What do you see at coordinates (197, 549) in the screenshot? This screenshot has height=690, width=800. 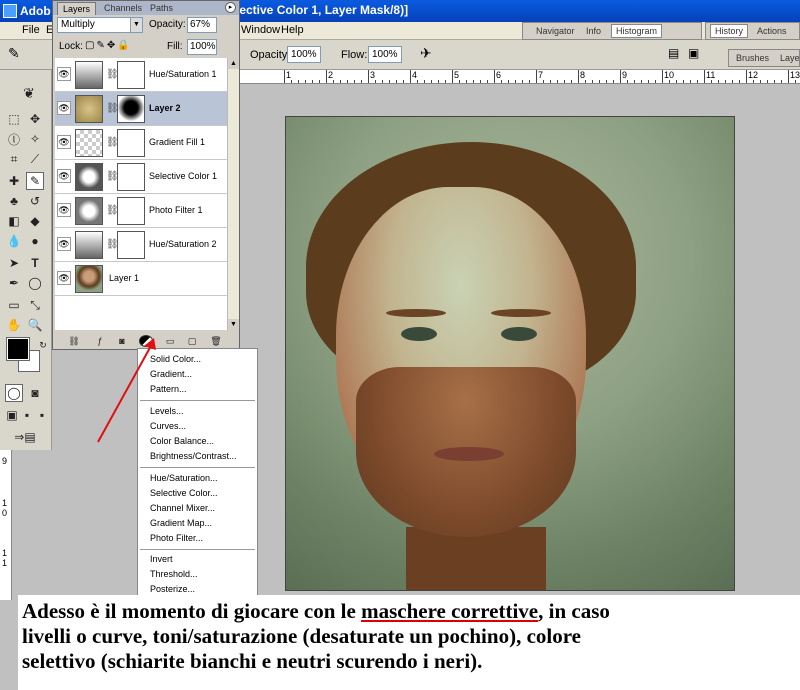 I see `menu-separator` at bounding box center [197, 549].